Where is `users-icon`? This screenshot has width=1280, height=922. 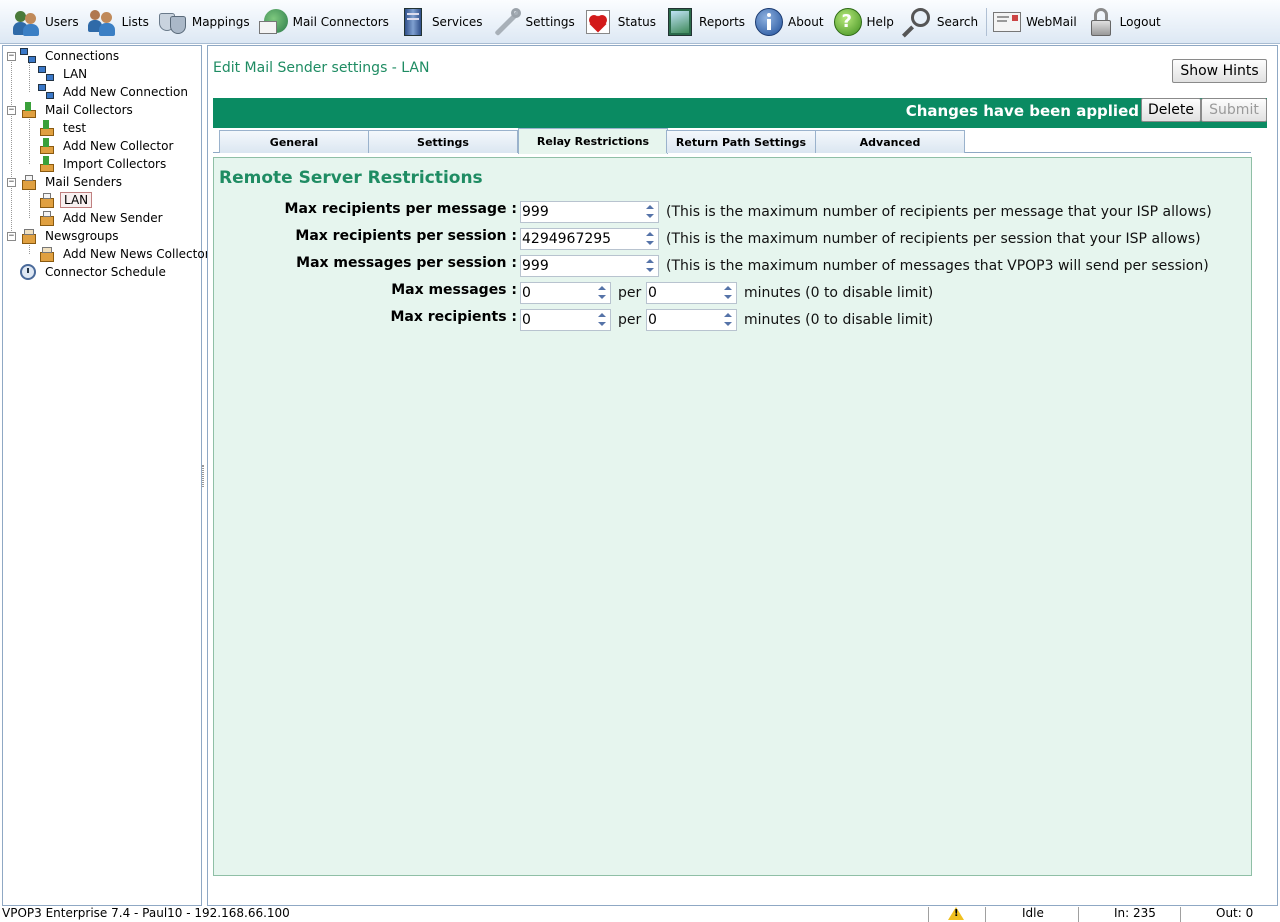
users-icon is located at coordinates (26, 22).